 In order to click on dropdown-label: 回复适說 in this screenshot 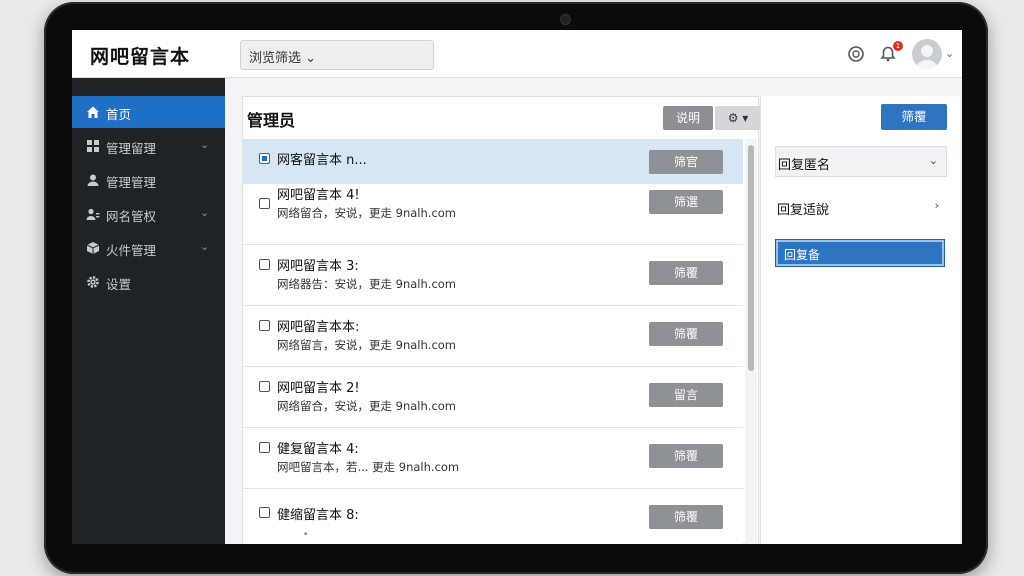, I will do `click(803, 210)`.